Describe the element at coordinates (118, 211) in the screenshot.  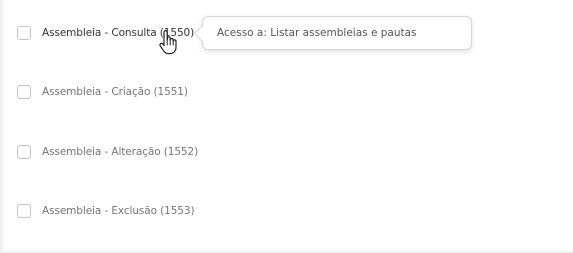
I see `permission-label-exclusao: Assembleia - Exclusão (1553)` at that location.